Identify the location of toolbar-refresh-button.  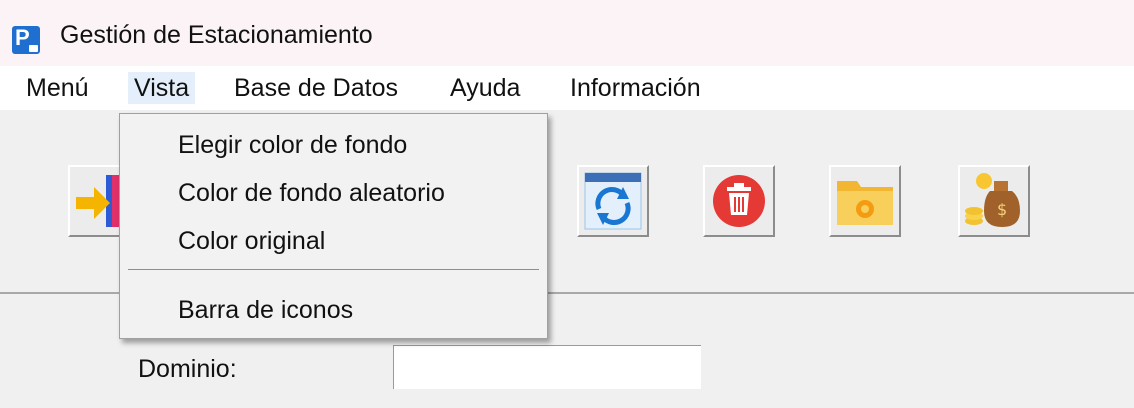
(613, 201).